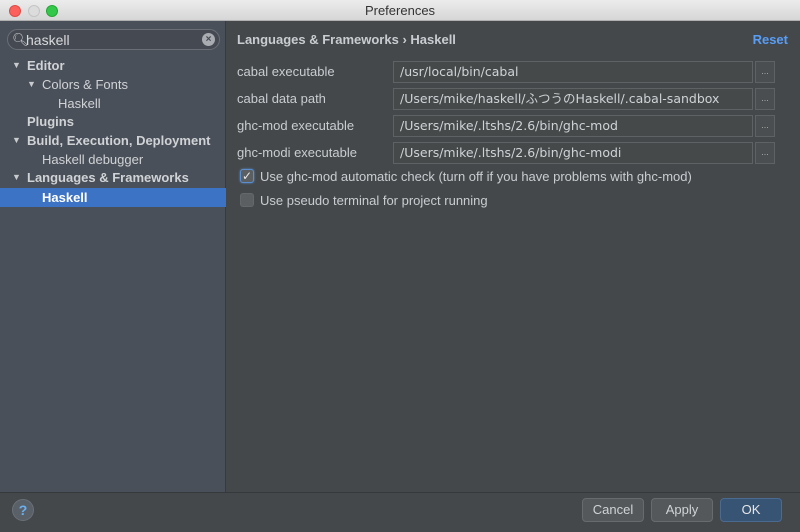  What do you see at coordinates (113, 140) in the screenshot?
I see `tree-item-build: ▼ Build, Execution, Deployment` at bounding box center [113, 140].